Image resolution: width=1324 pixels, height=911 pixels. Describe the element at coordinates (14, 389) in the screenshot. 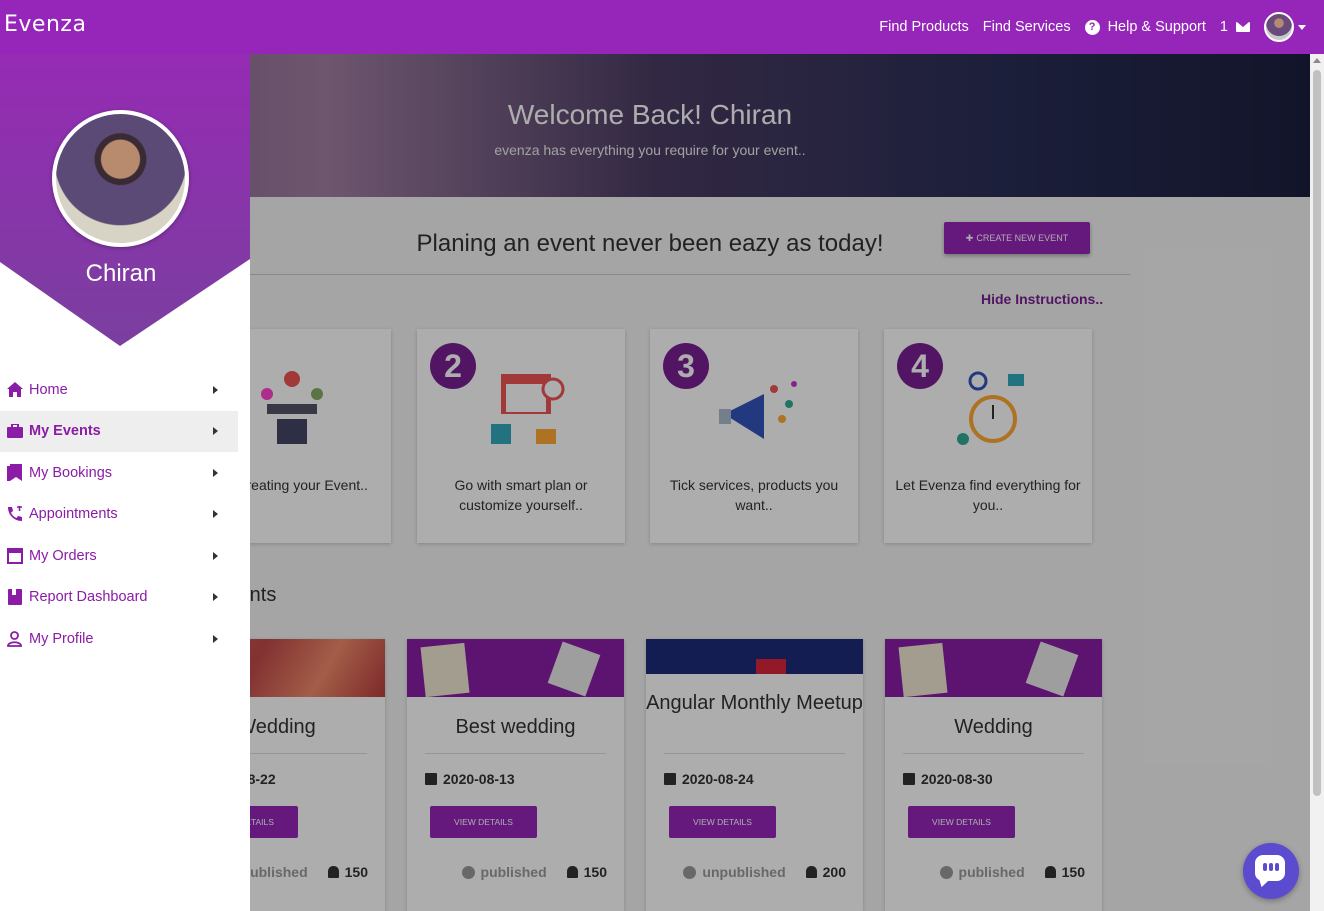

I see `home-icon` at that location.